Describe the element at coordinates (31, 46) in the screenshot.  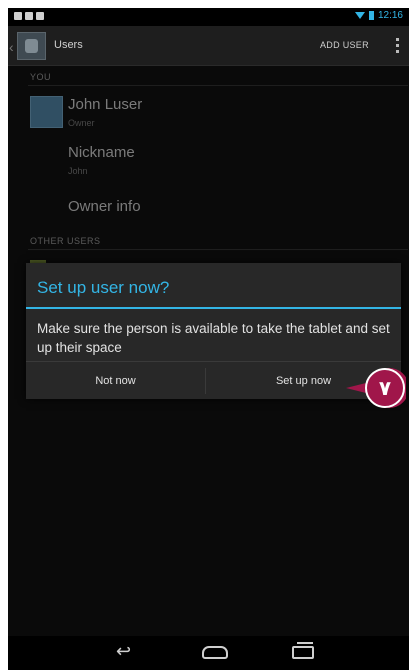
I see `users-app-icon` at that location.